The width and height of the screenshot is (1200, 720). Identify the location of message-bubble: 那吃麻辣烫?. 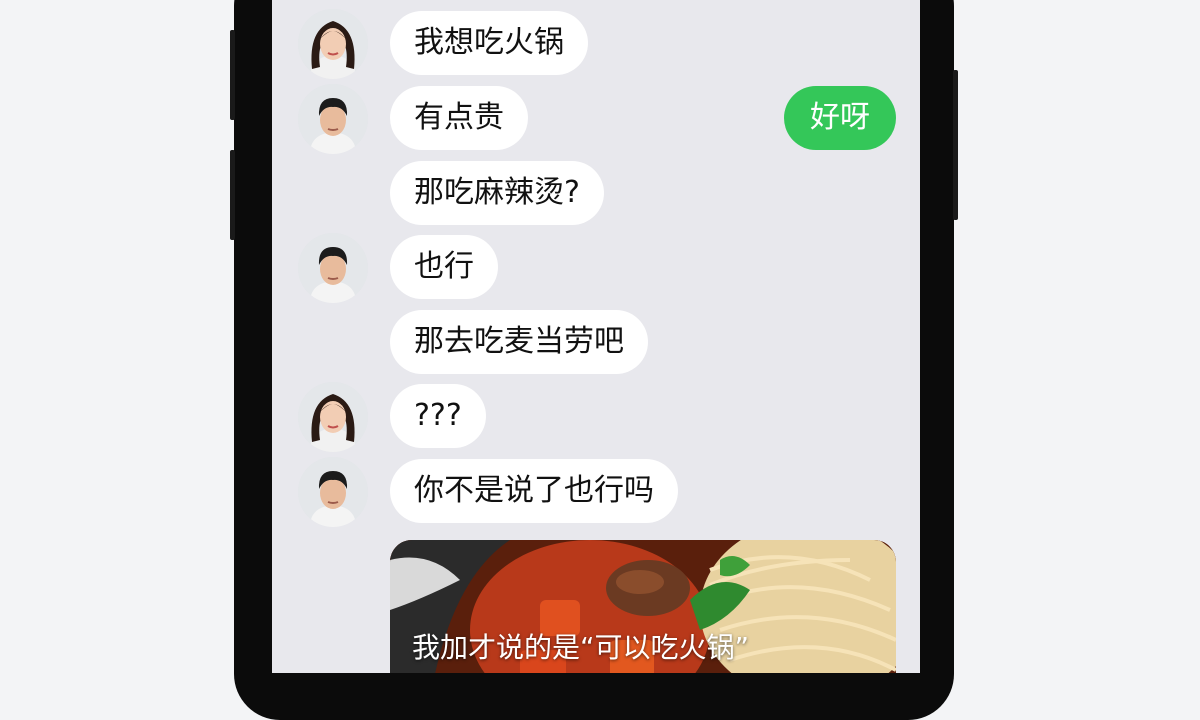
(497, 193).